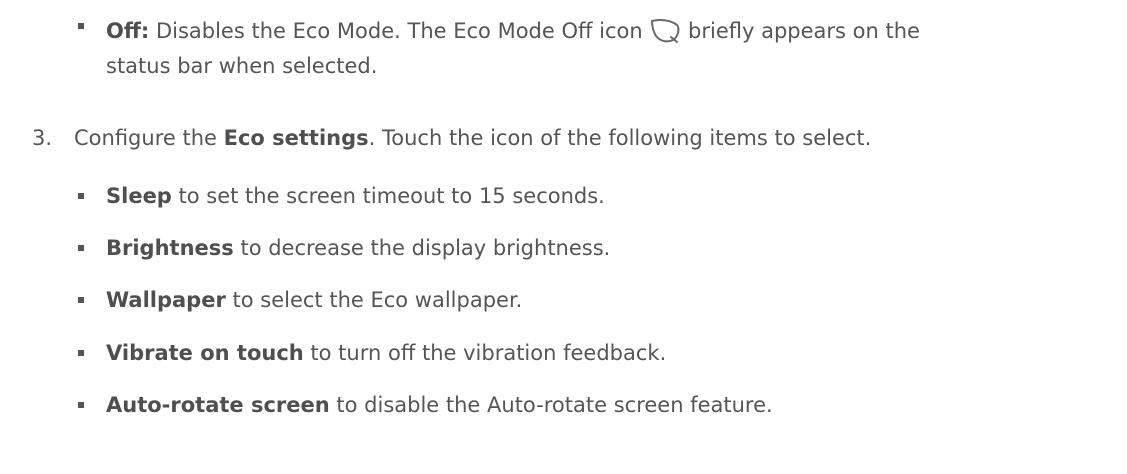 The image size is (1127, 474). What do you see at coordinates (422, 248) in the screenshot?
I see `item-text: to decrease the display brightness.` at bounding box center [422, 248].